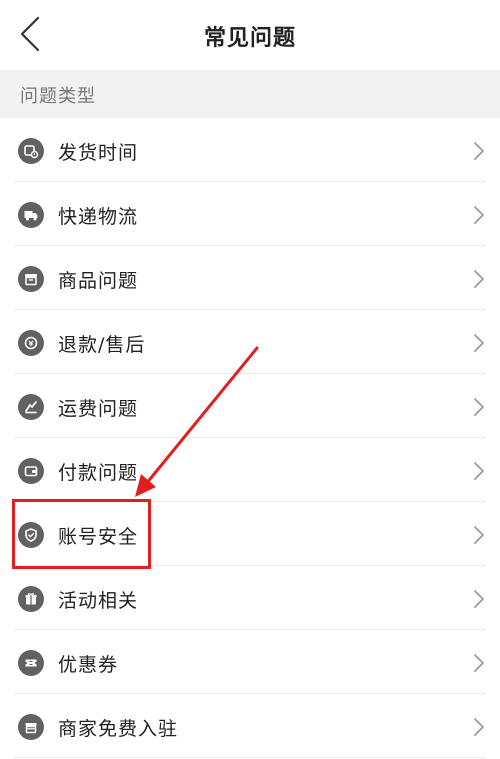 The height and width of the screenshot is (759, 500). Describe the element at coordinates (31, 663) in the screenshot. I see `coupon-icon` at that location.